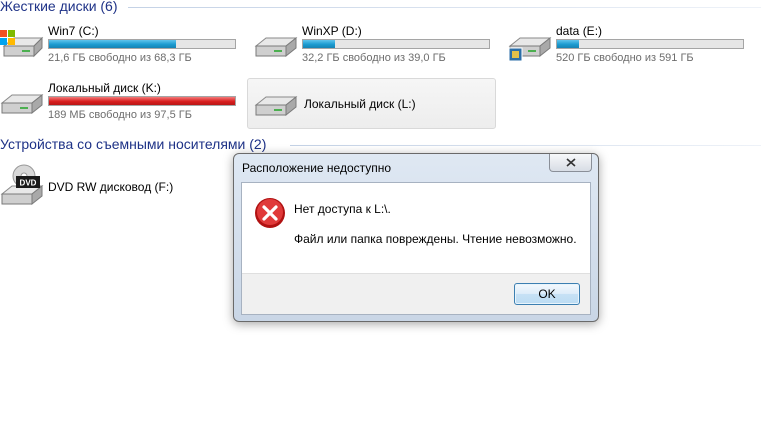 The height and width of the screenshot is (425, 761). What do you see at coordinates (374, 58) in the screenshot?
I see `drive-free-space: 32,2 ГБ свободно из 39,0 ГБ` at bounding box center [374, 58].